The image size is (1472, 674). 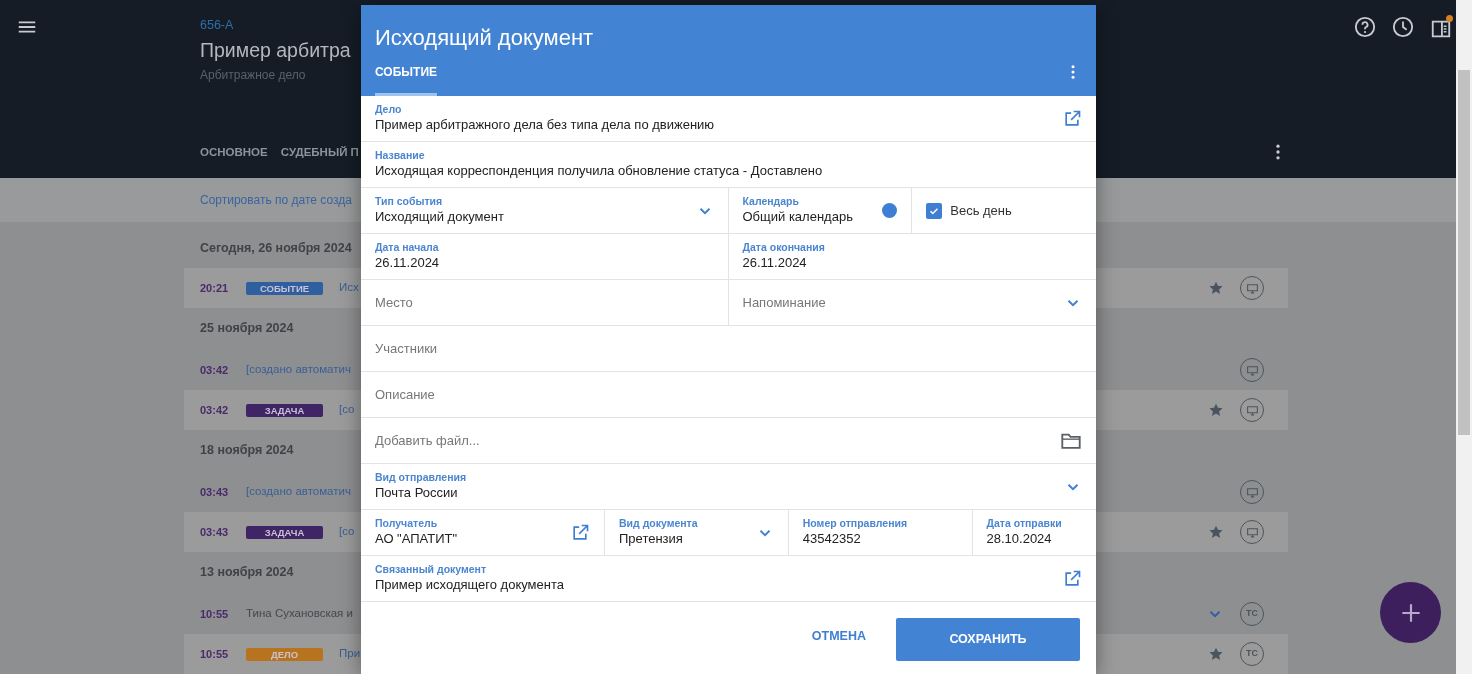 I want to click on checkbox-label: Весь день, so click(x=981, y=210).